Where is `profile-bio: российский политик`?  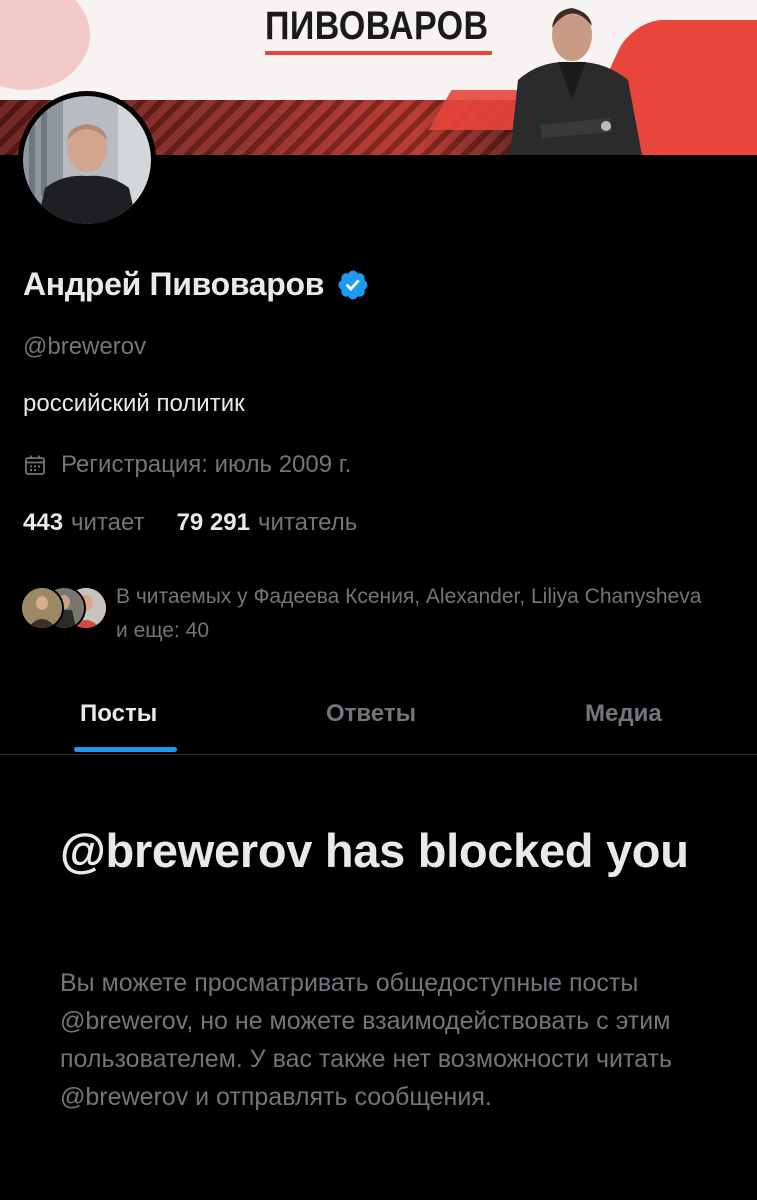 profile-bio: российский политик is located at coordinates (134, 403).